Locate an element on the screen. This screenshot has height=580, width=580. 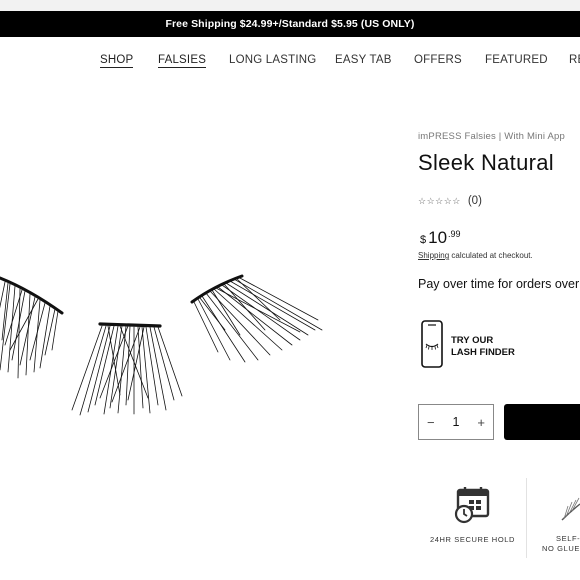
self-adhesive-label-top: SELF- is located at coordinates (568, 538).